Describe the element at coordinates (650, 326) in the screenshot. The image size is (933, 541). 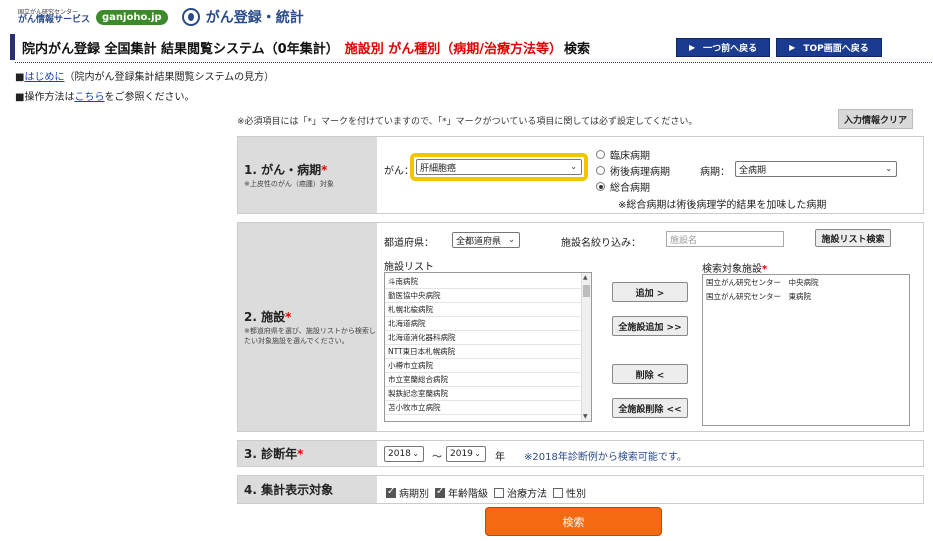
I see `add-all-button: 全施設追加 >>` at that location.